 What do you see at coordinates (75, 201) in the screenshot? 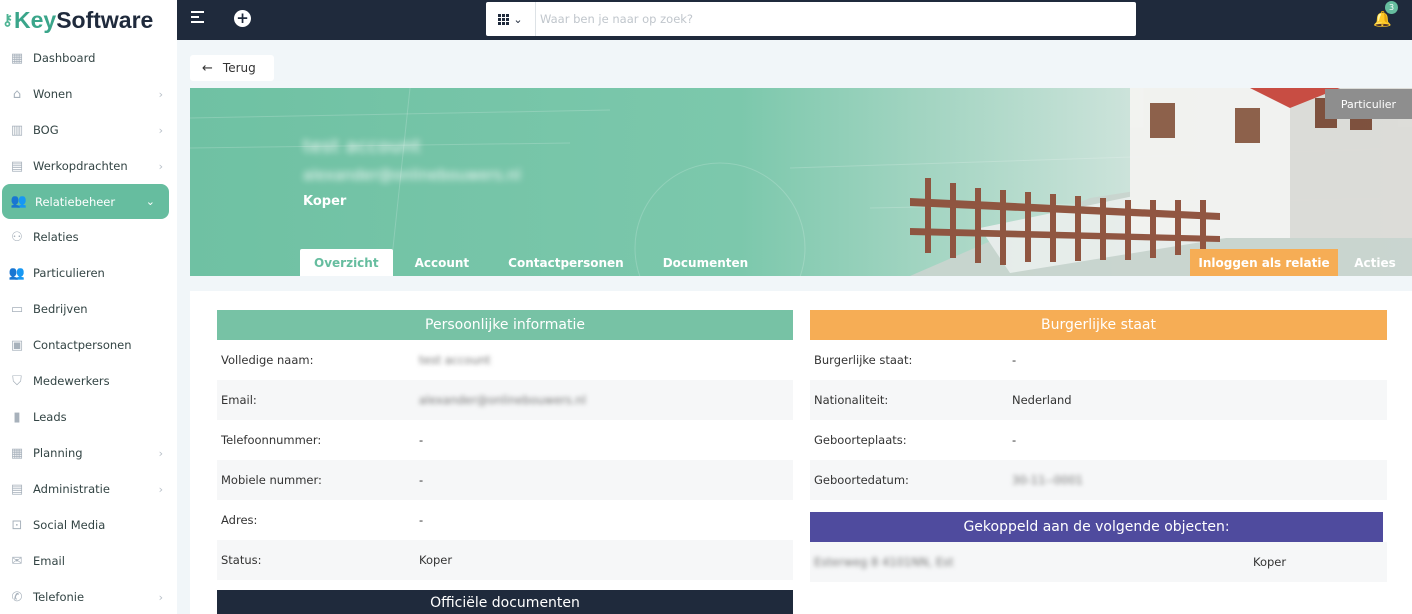
I see `sidebar-item-label: Relatiebeheer` at bounding box center [75, 201].